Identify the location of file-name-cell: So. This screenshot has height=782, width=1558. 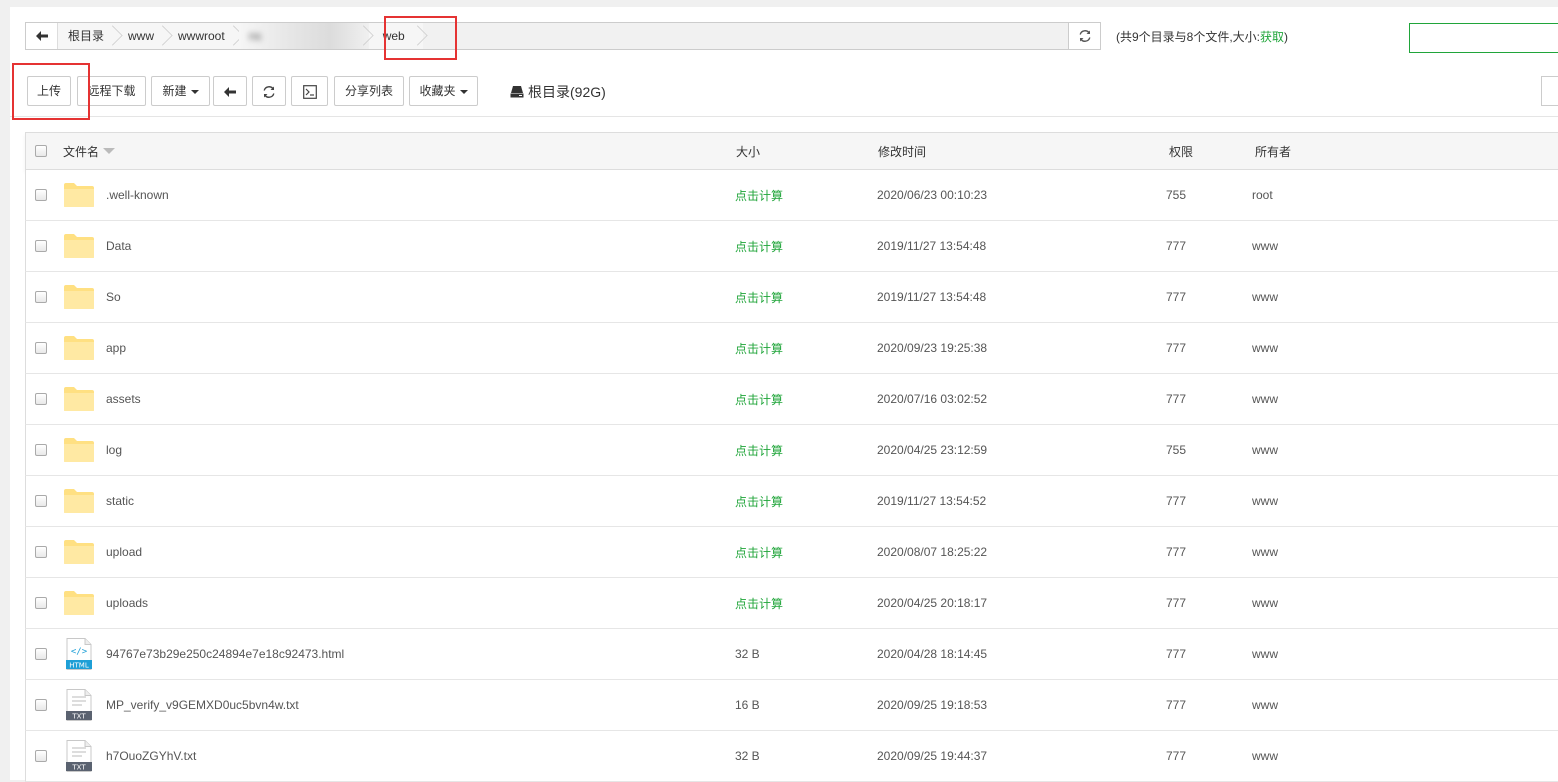
(92, 297).